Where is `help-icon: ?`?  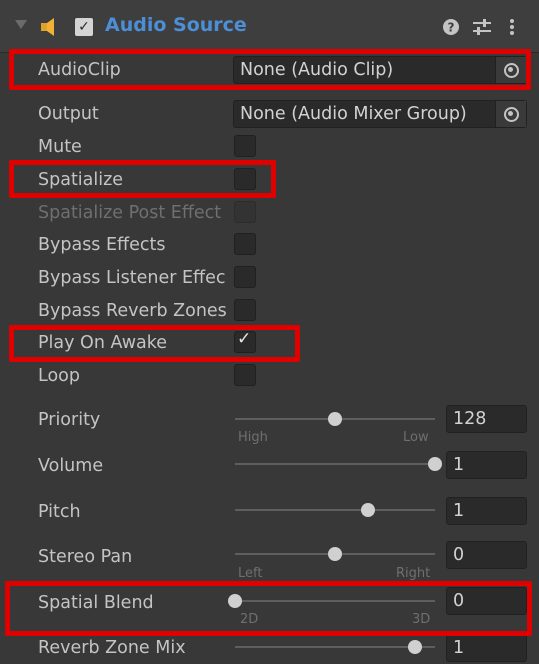
help-icon: ? is located at coordinates (451, 27).